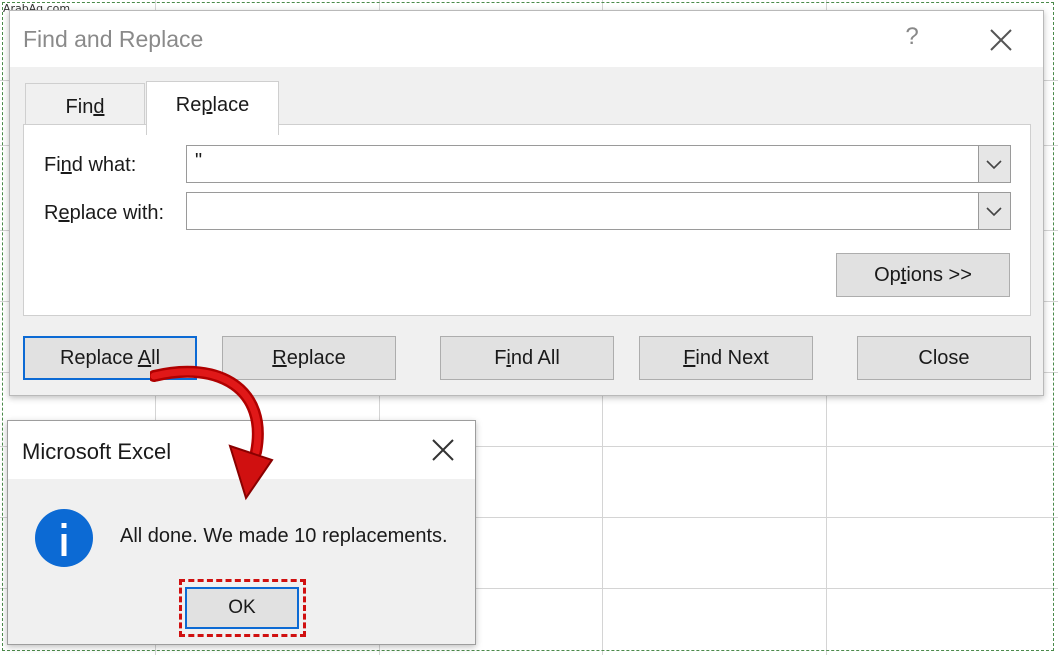  Describe the element at coordinates (85, 107) in the screenshot. I see `tab-find-label: Find` at that location.